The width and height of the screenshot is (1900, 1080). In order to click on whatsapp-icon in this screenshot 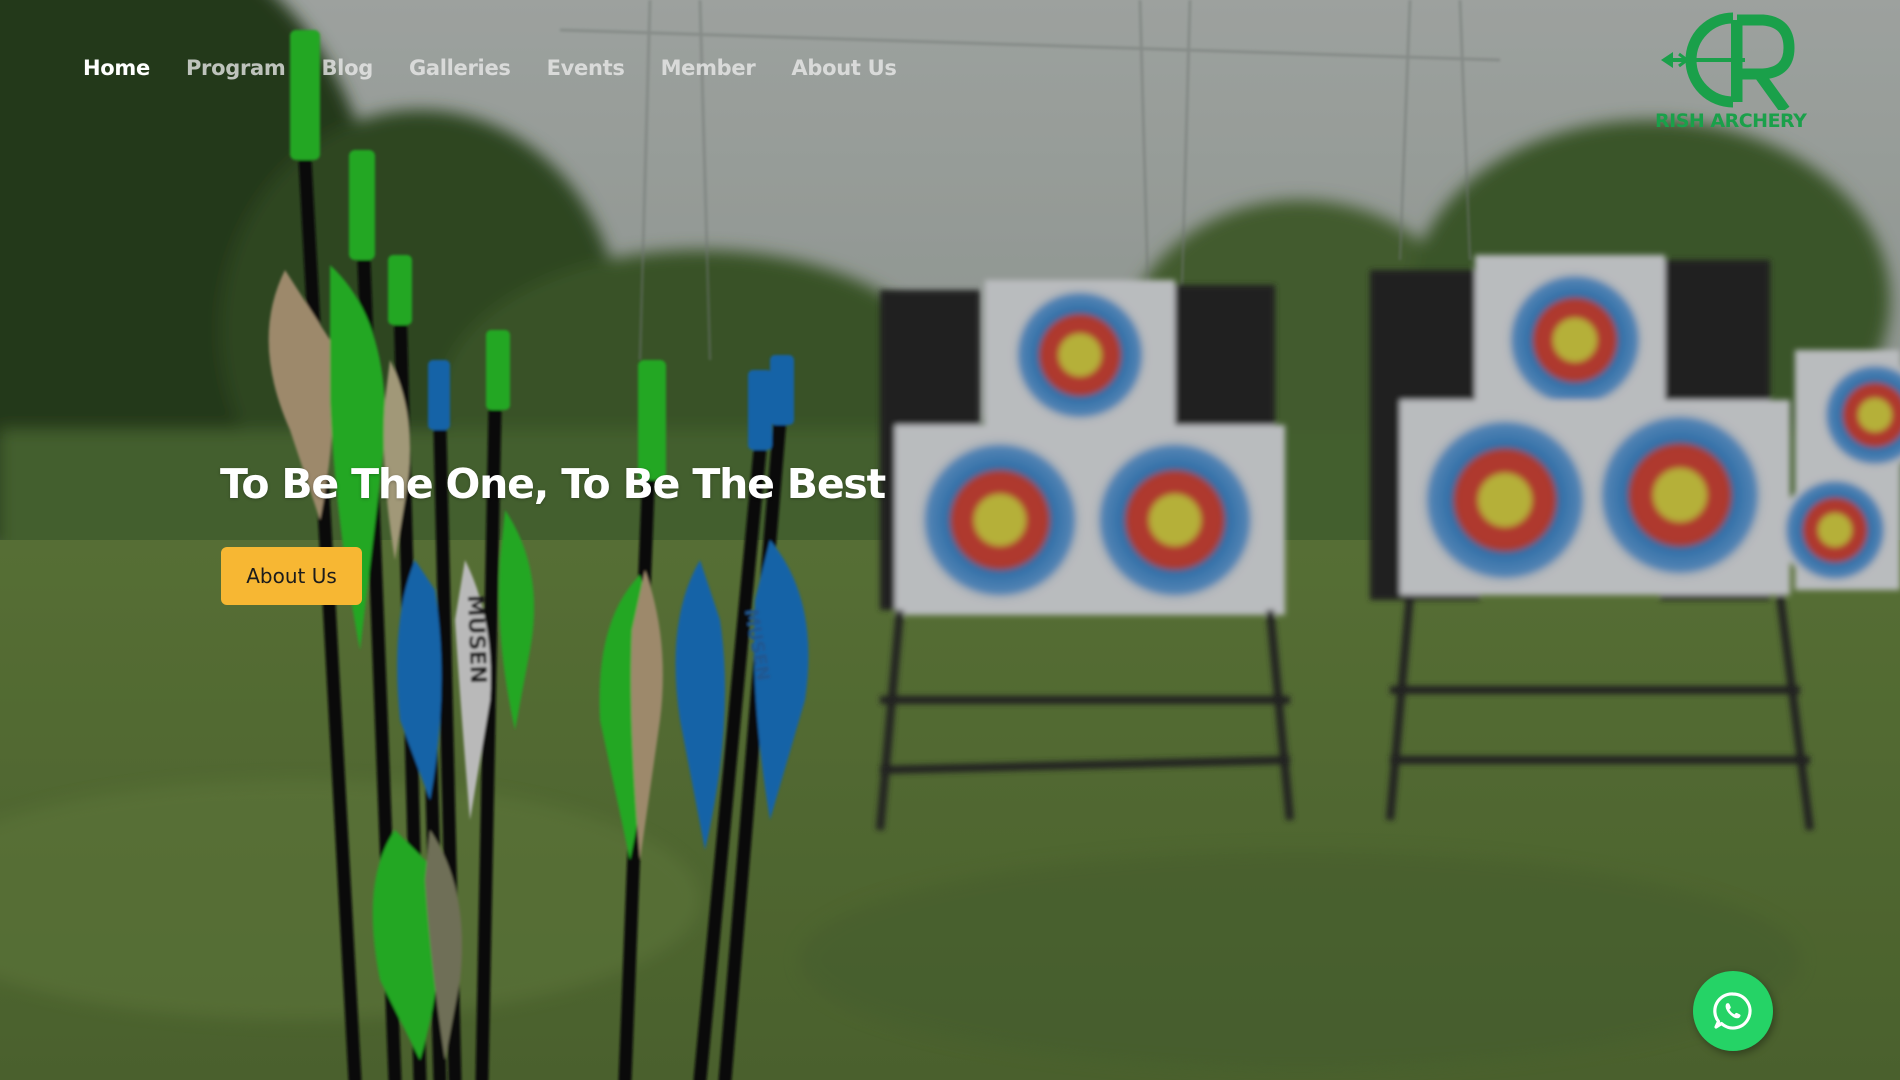, I will do `click(1732, 1011)`.